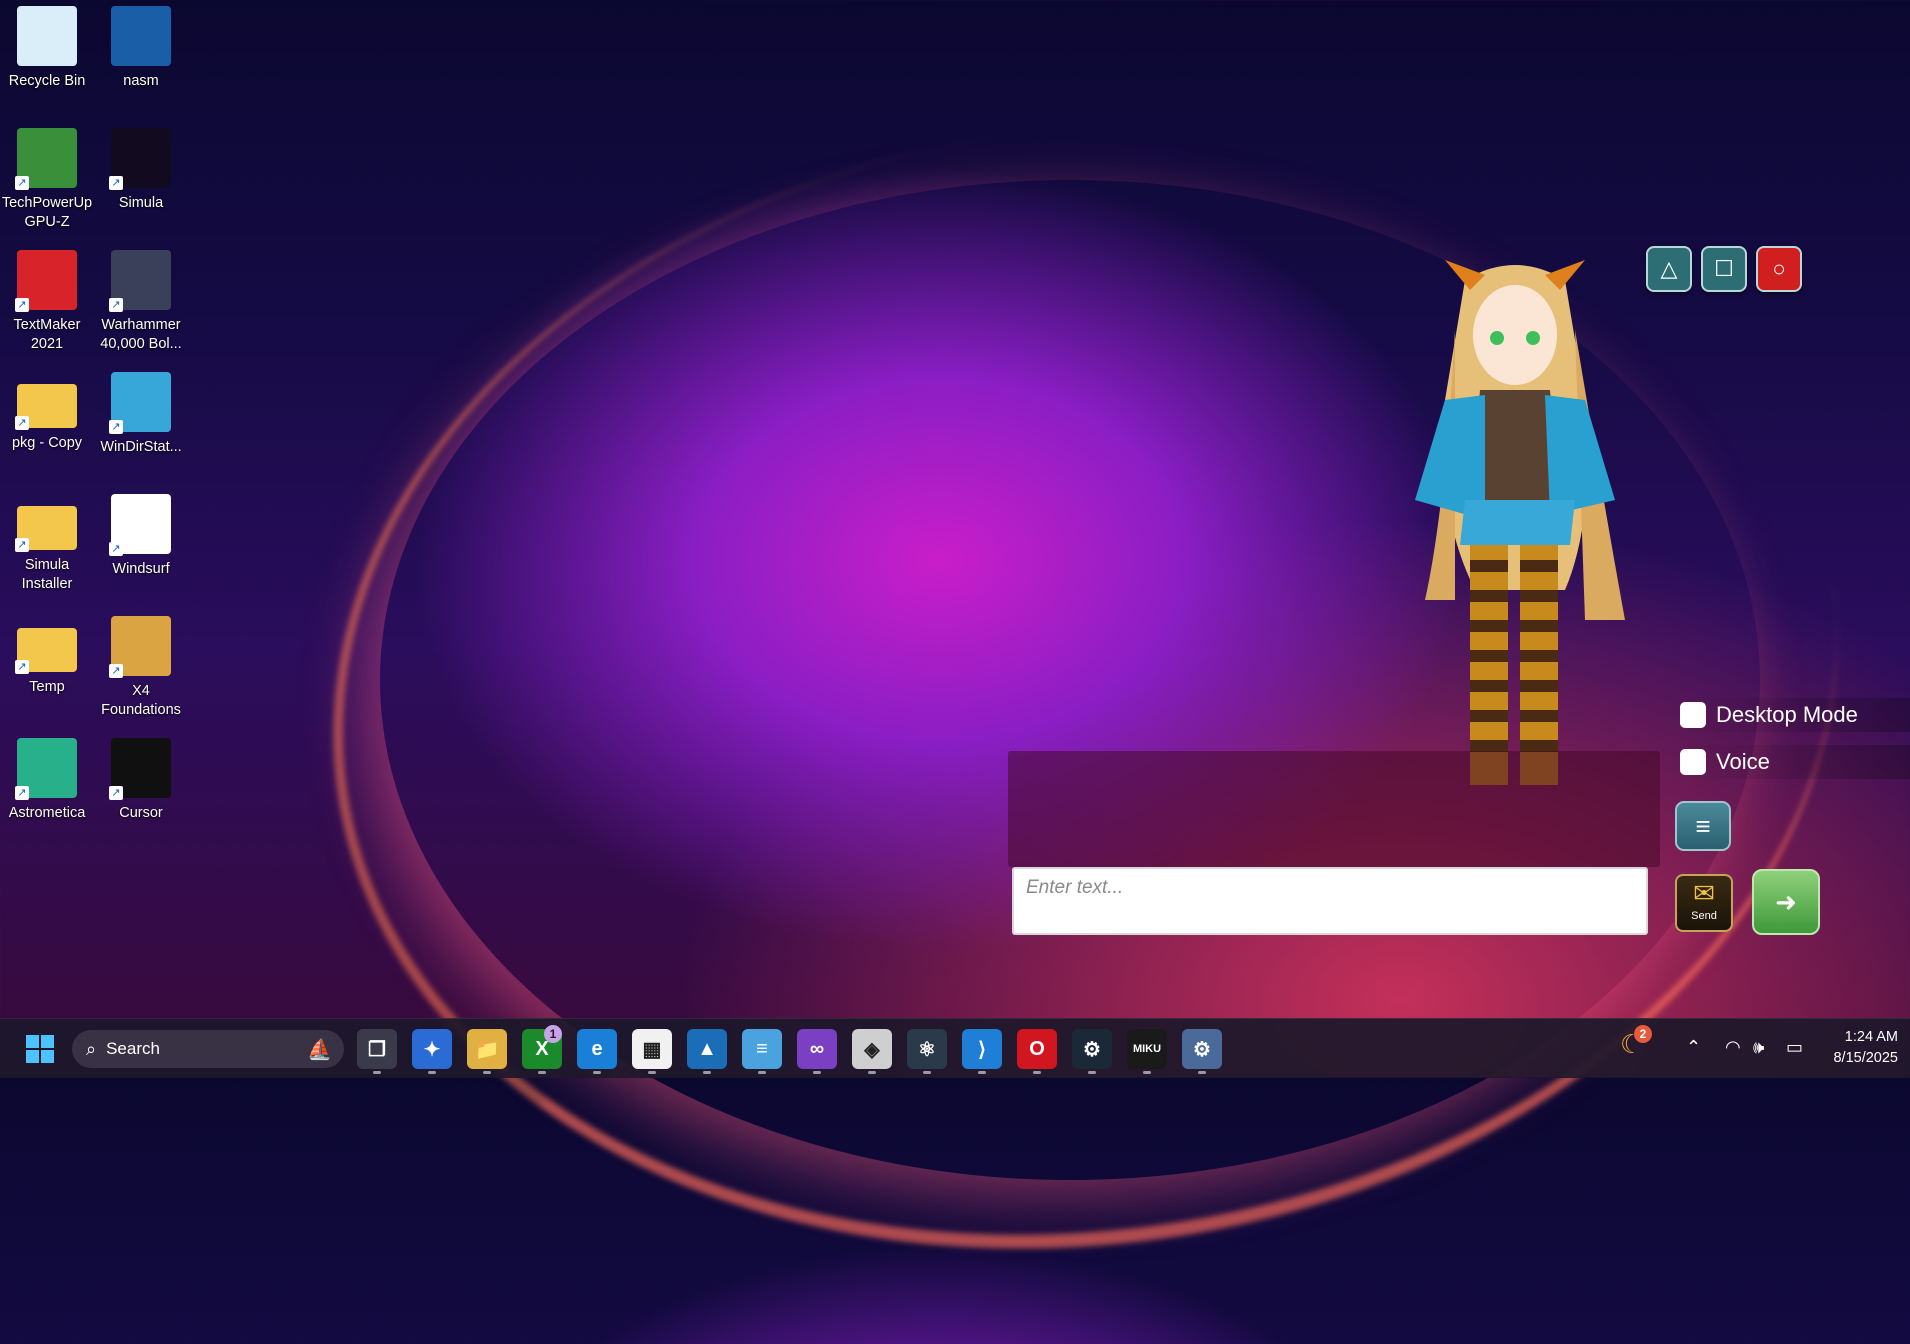 The height and width of the screenshot is (1344, 1910). I want to click on electron-icon: ⚛, so click(927, 1049).